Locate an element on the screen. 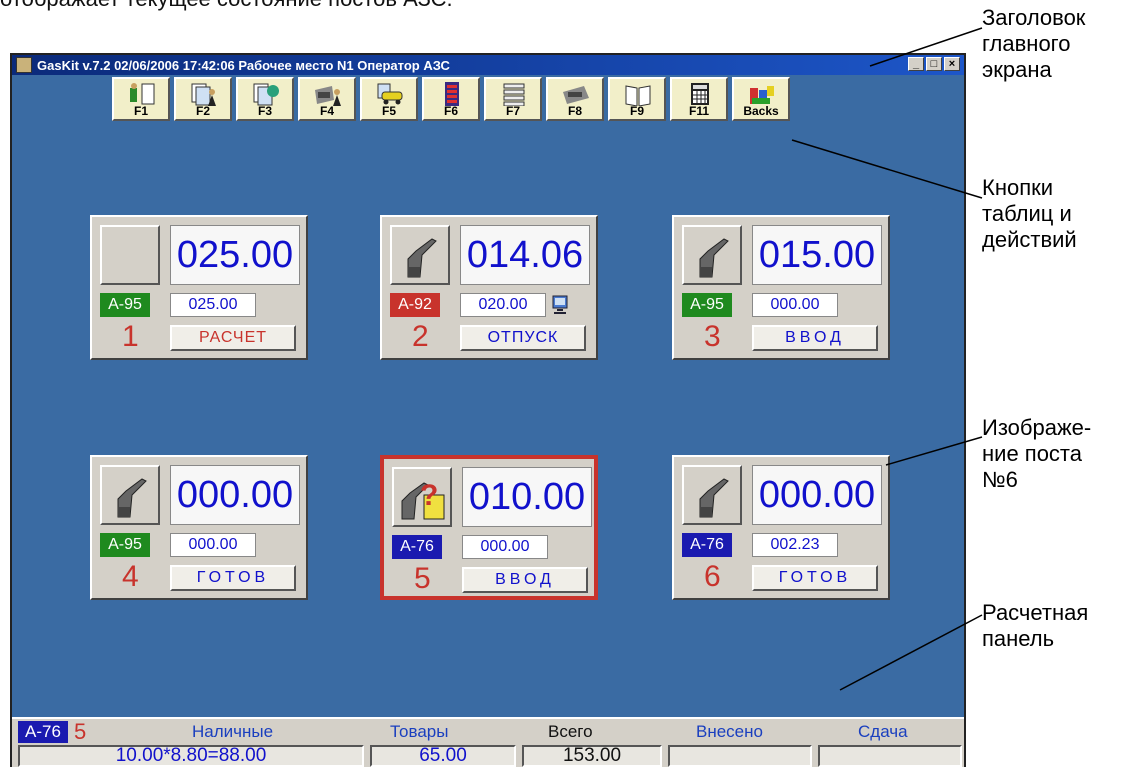  toolbar-annotation-line is located at coordinates (887, 169).